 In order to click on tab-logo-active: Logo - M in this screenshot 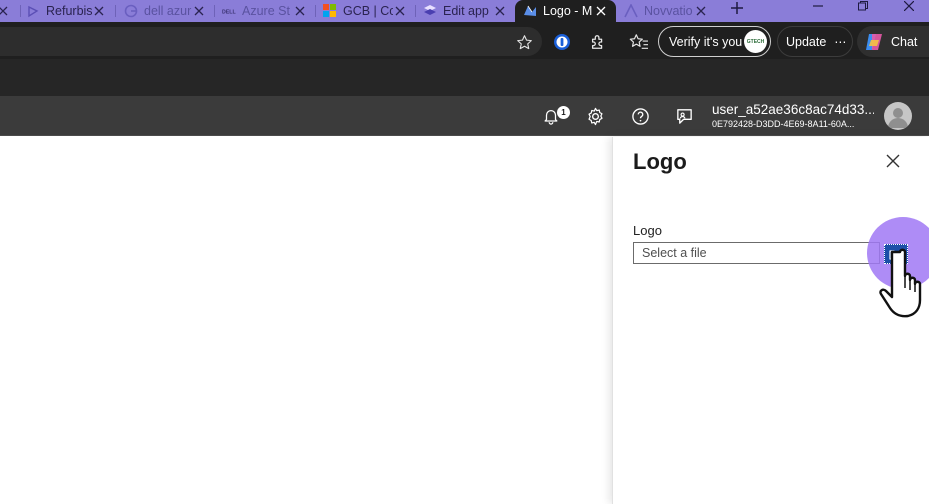, I will do `click(565, 11)`.